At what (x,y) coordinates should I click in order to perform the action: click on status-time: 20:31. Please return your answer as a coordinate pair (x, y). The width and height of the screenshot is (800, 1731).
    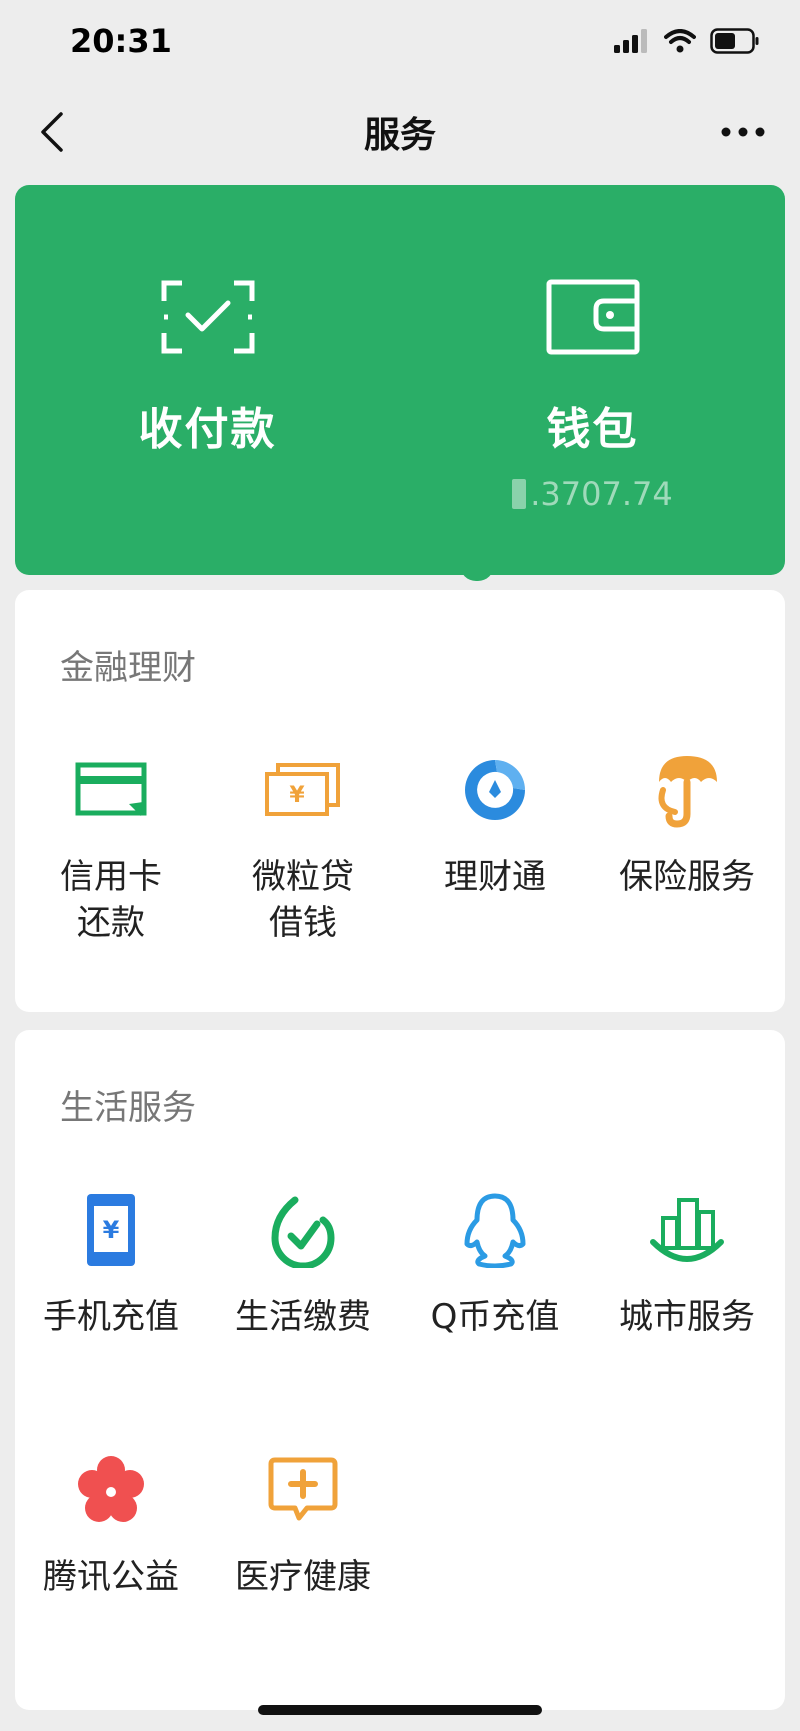
    Looking at the image, I should click on (121, 41).